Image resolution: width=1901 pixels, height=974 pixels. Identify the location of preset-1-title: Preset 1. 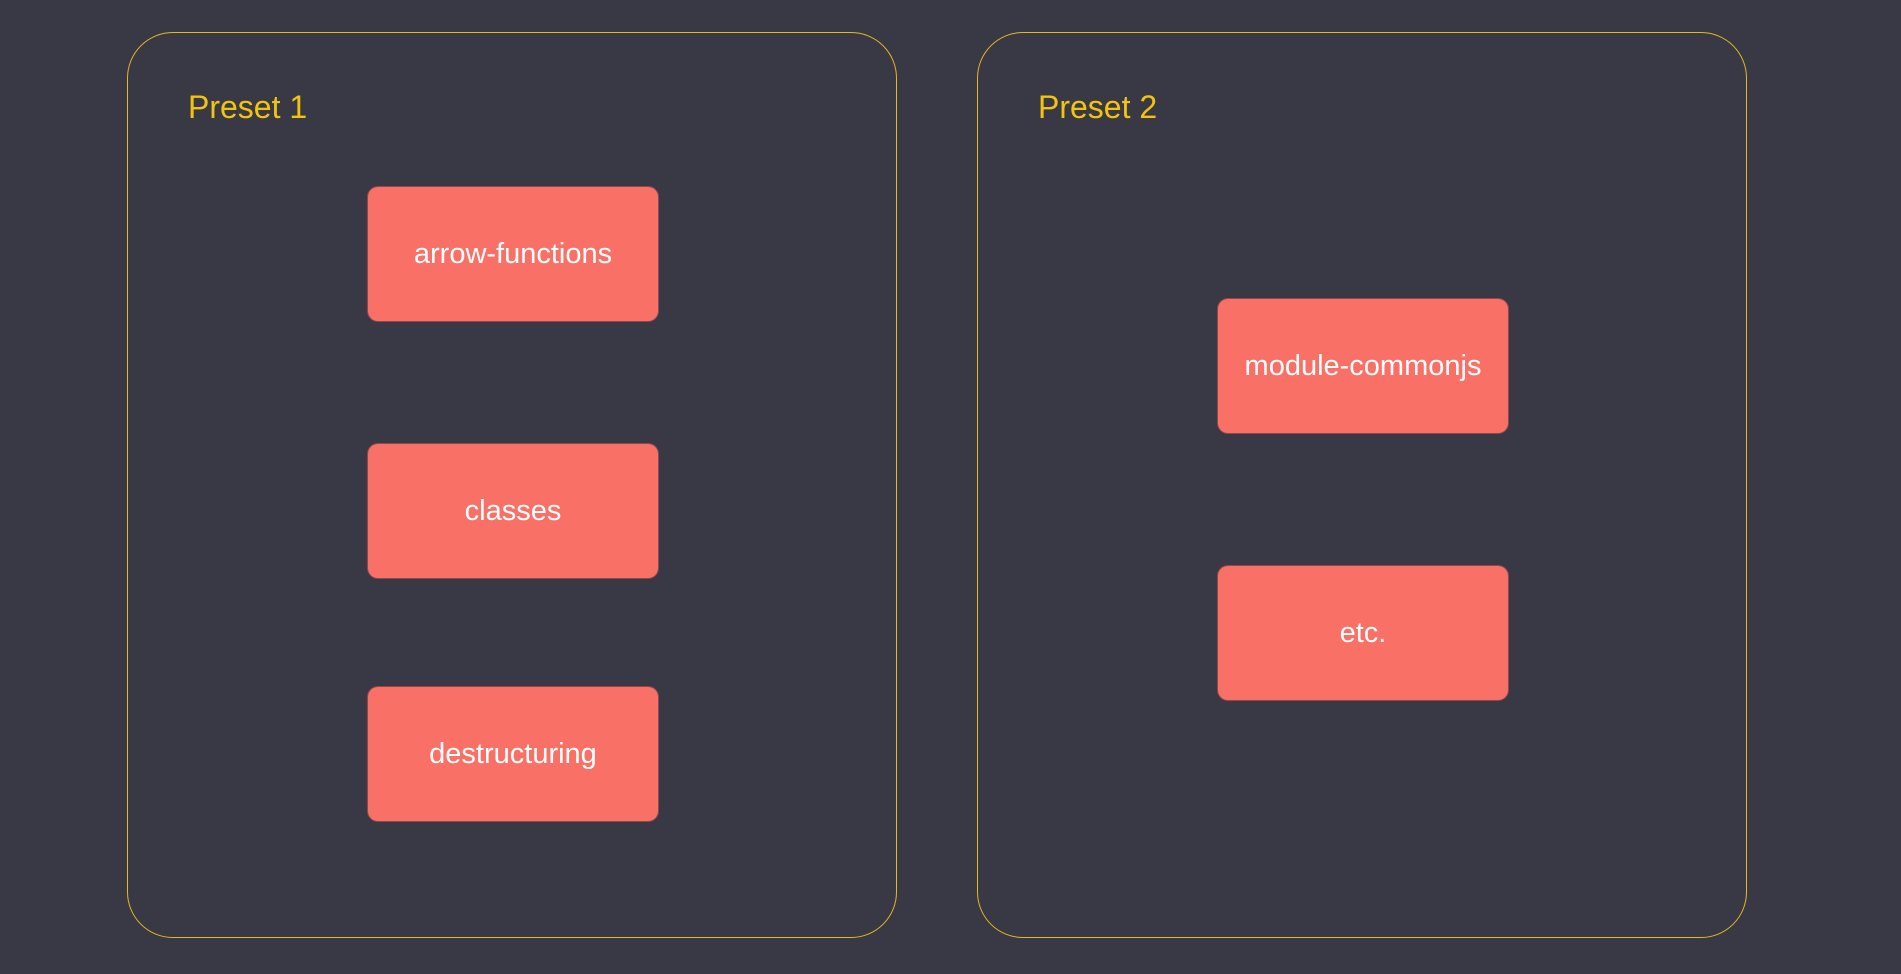
(248, 107).